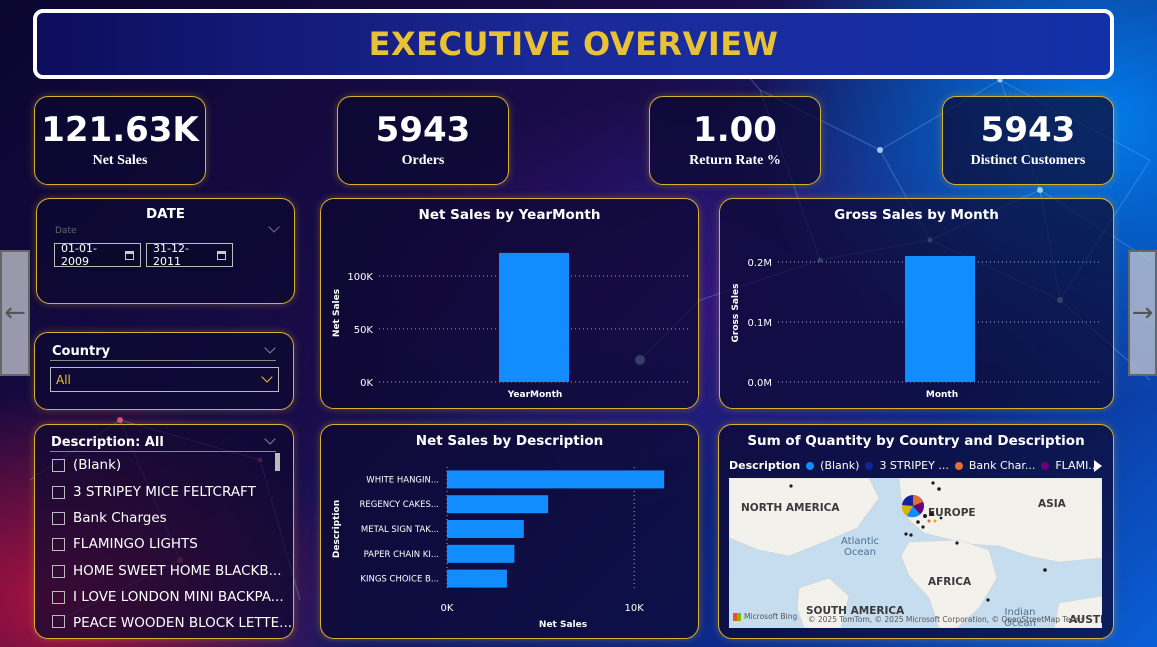  Describe the element at coordinates (918, 541) in the screenshot. I see `map-markers` at that location.